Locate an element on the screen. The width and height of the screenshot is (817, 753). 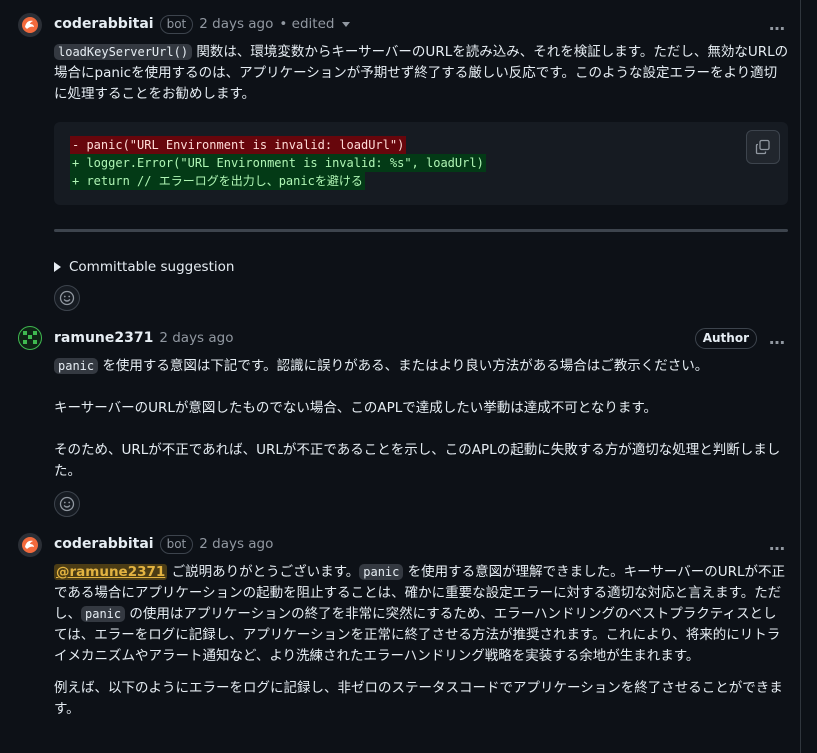
copy-button is located at coordinates (763, 147).